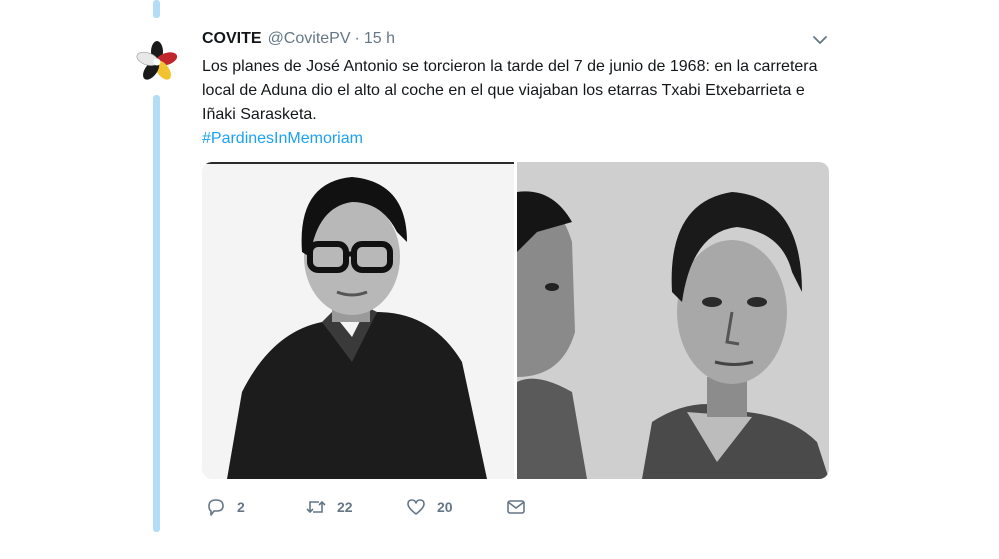 The image size is (999, 559). Describe the element at coordinates (156, 313) in the screenshot. I see `thread-line` at that location.